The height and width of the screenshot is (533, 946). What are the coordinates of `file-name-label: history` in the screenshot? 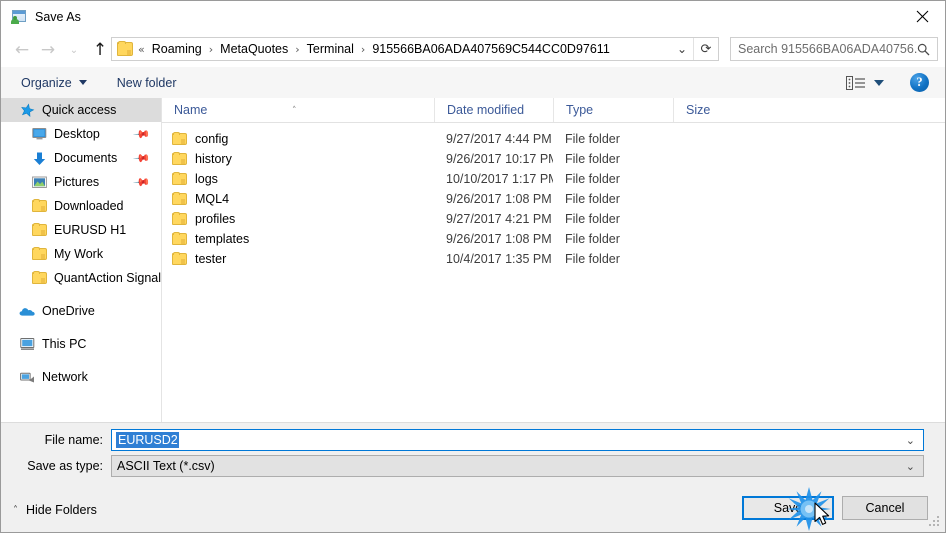 It's located at (213, 159).